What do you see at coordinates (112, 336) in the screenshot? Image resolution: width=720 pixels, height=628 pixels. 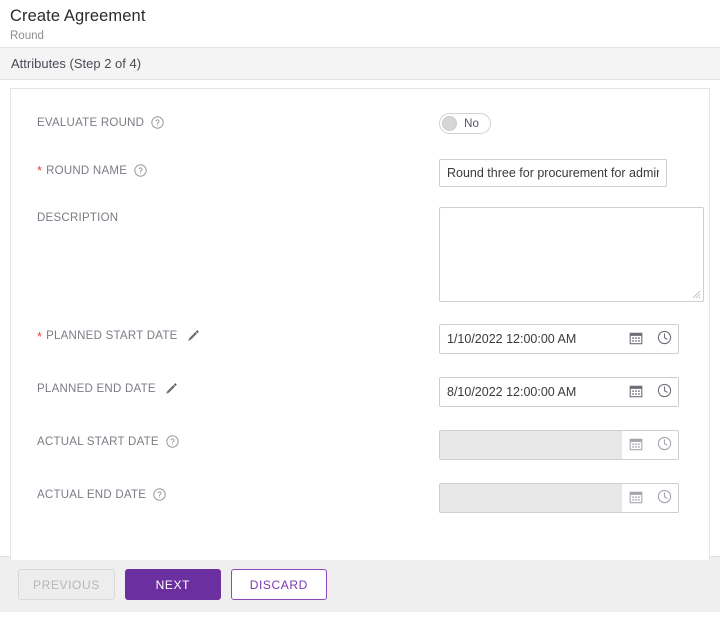 I see `field-label-planned-start-date: PLANNED START DATE` at bounding box center [112, 336].